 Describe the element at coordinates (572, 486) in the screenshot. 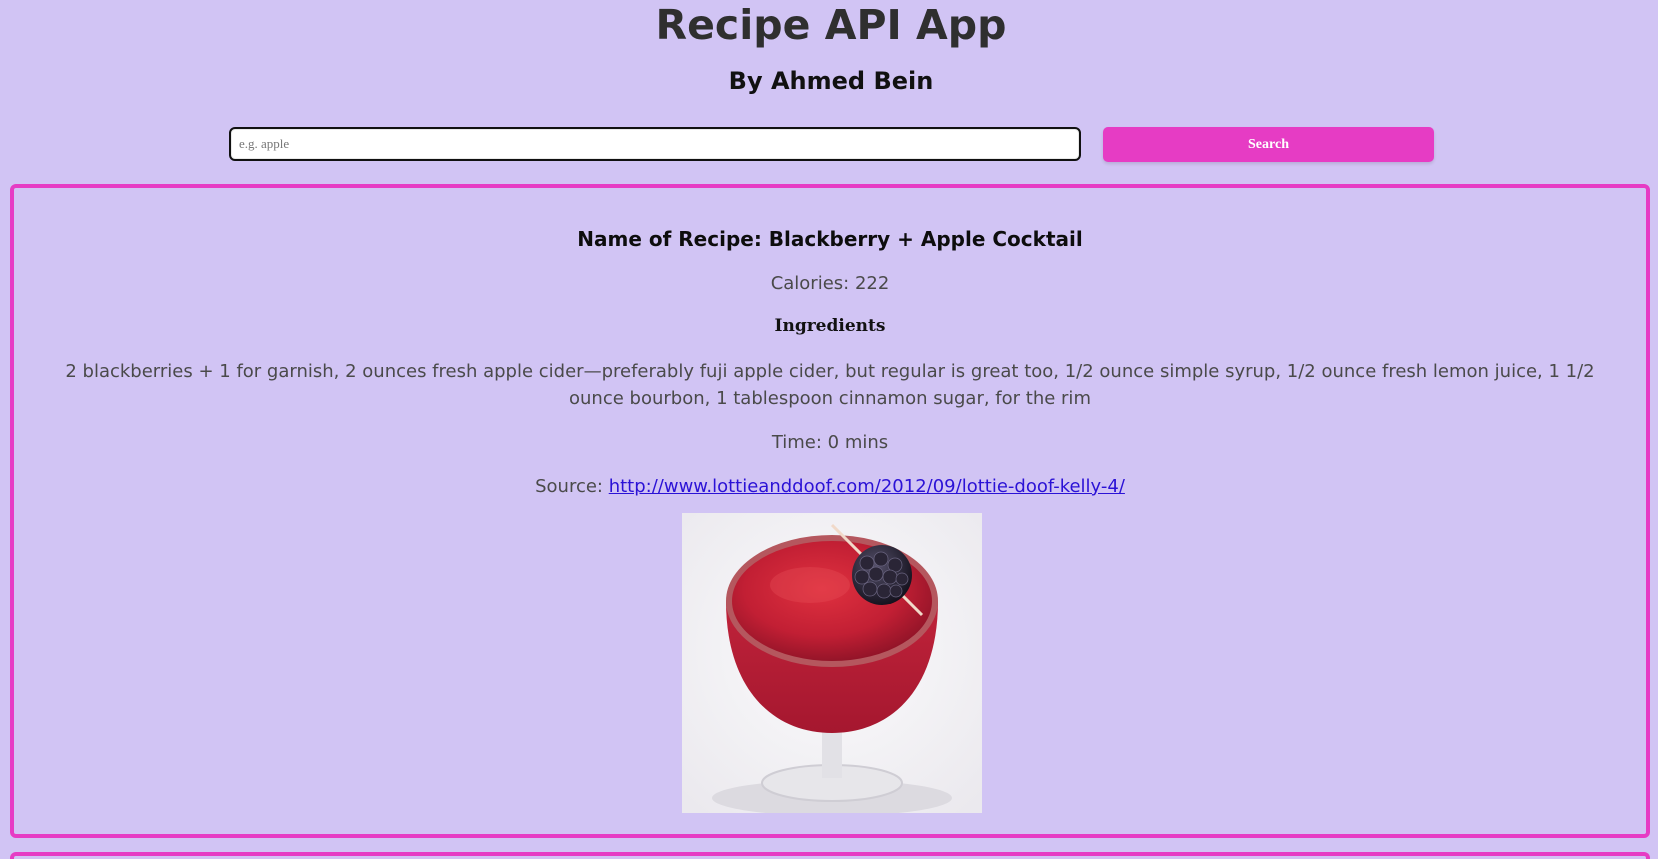

I see `source-label: Source:` at that location.